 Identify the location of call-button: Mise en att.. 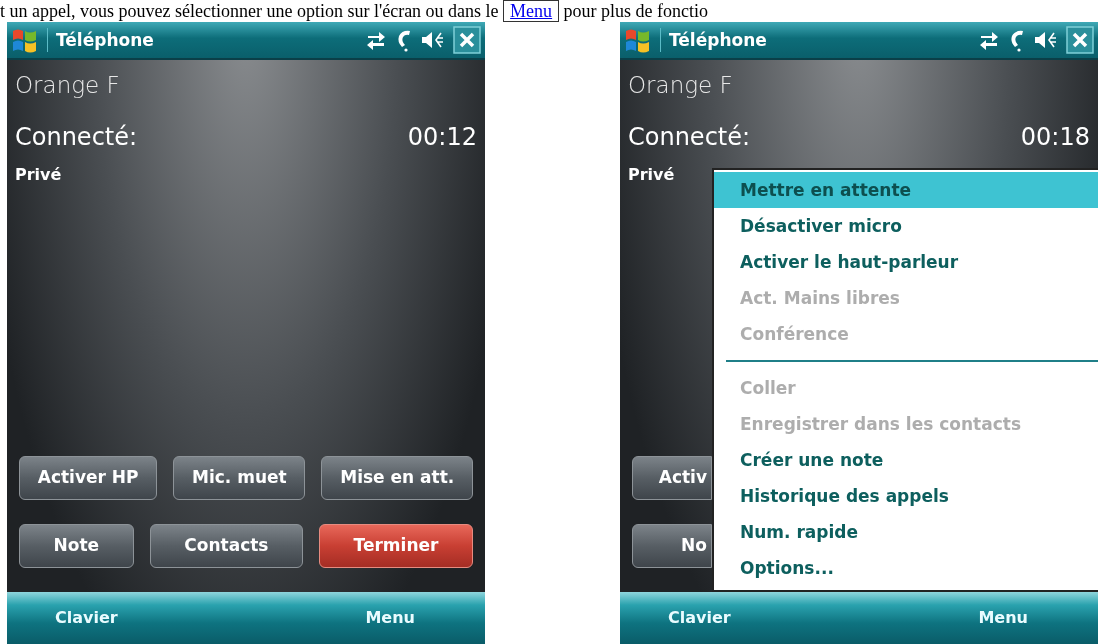
(397, 478).